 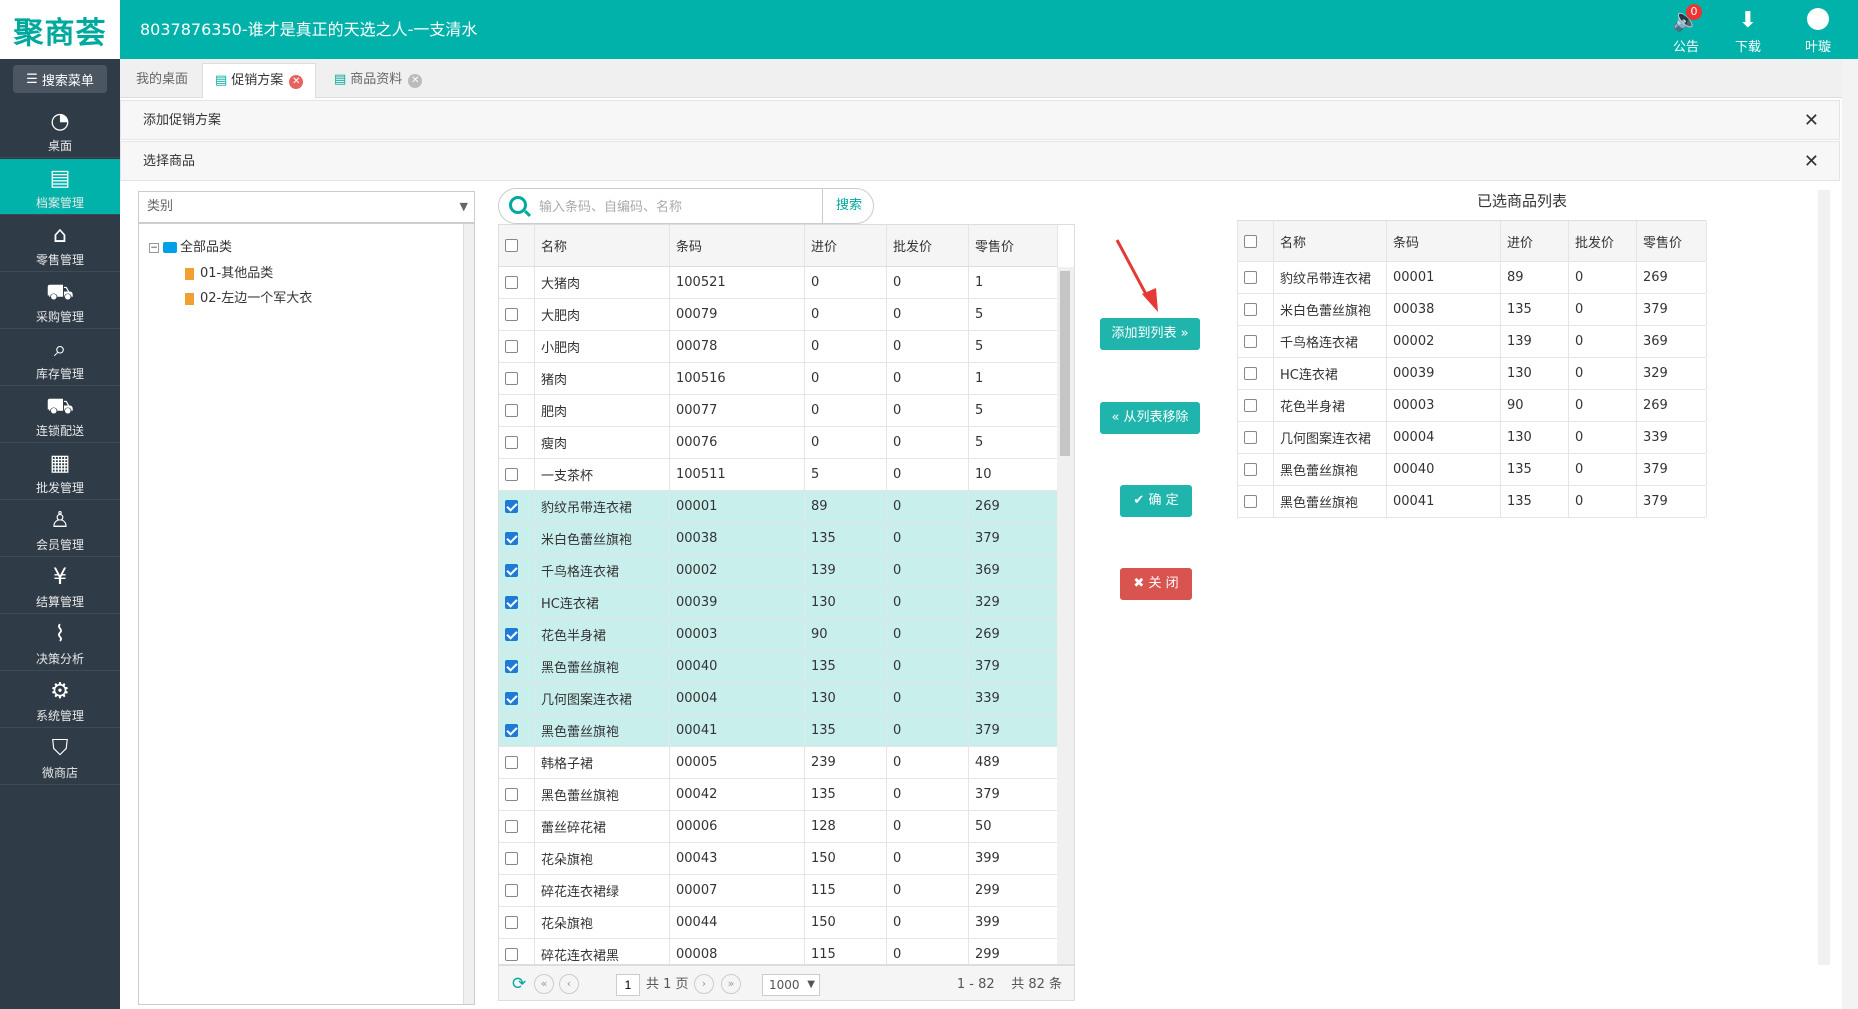 I want to click on user-menu: 叶璇, so click(x=1818, y=31).